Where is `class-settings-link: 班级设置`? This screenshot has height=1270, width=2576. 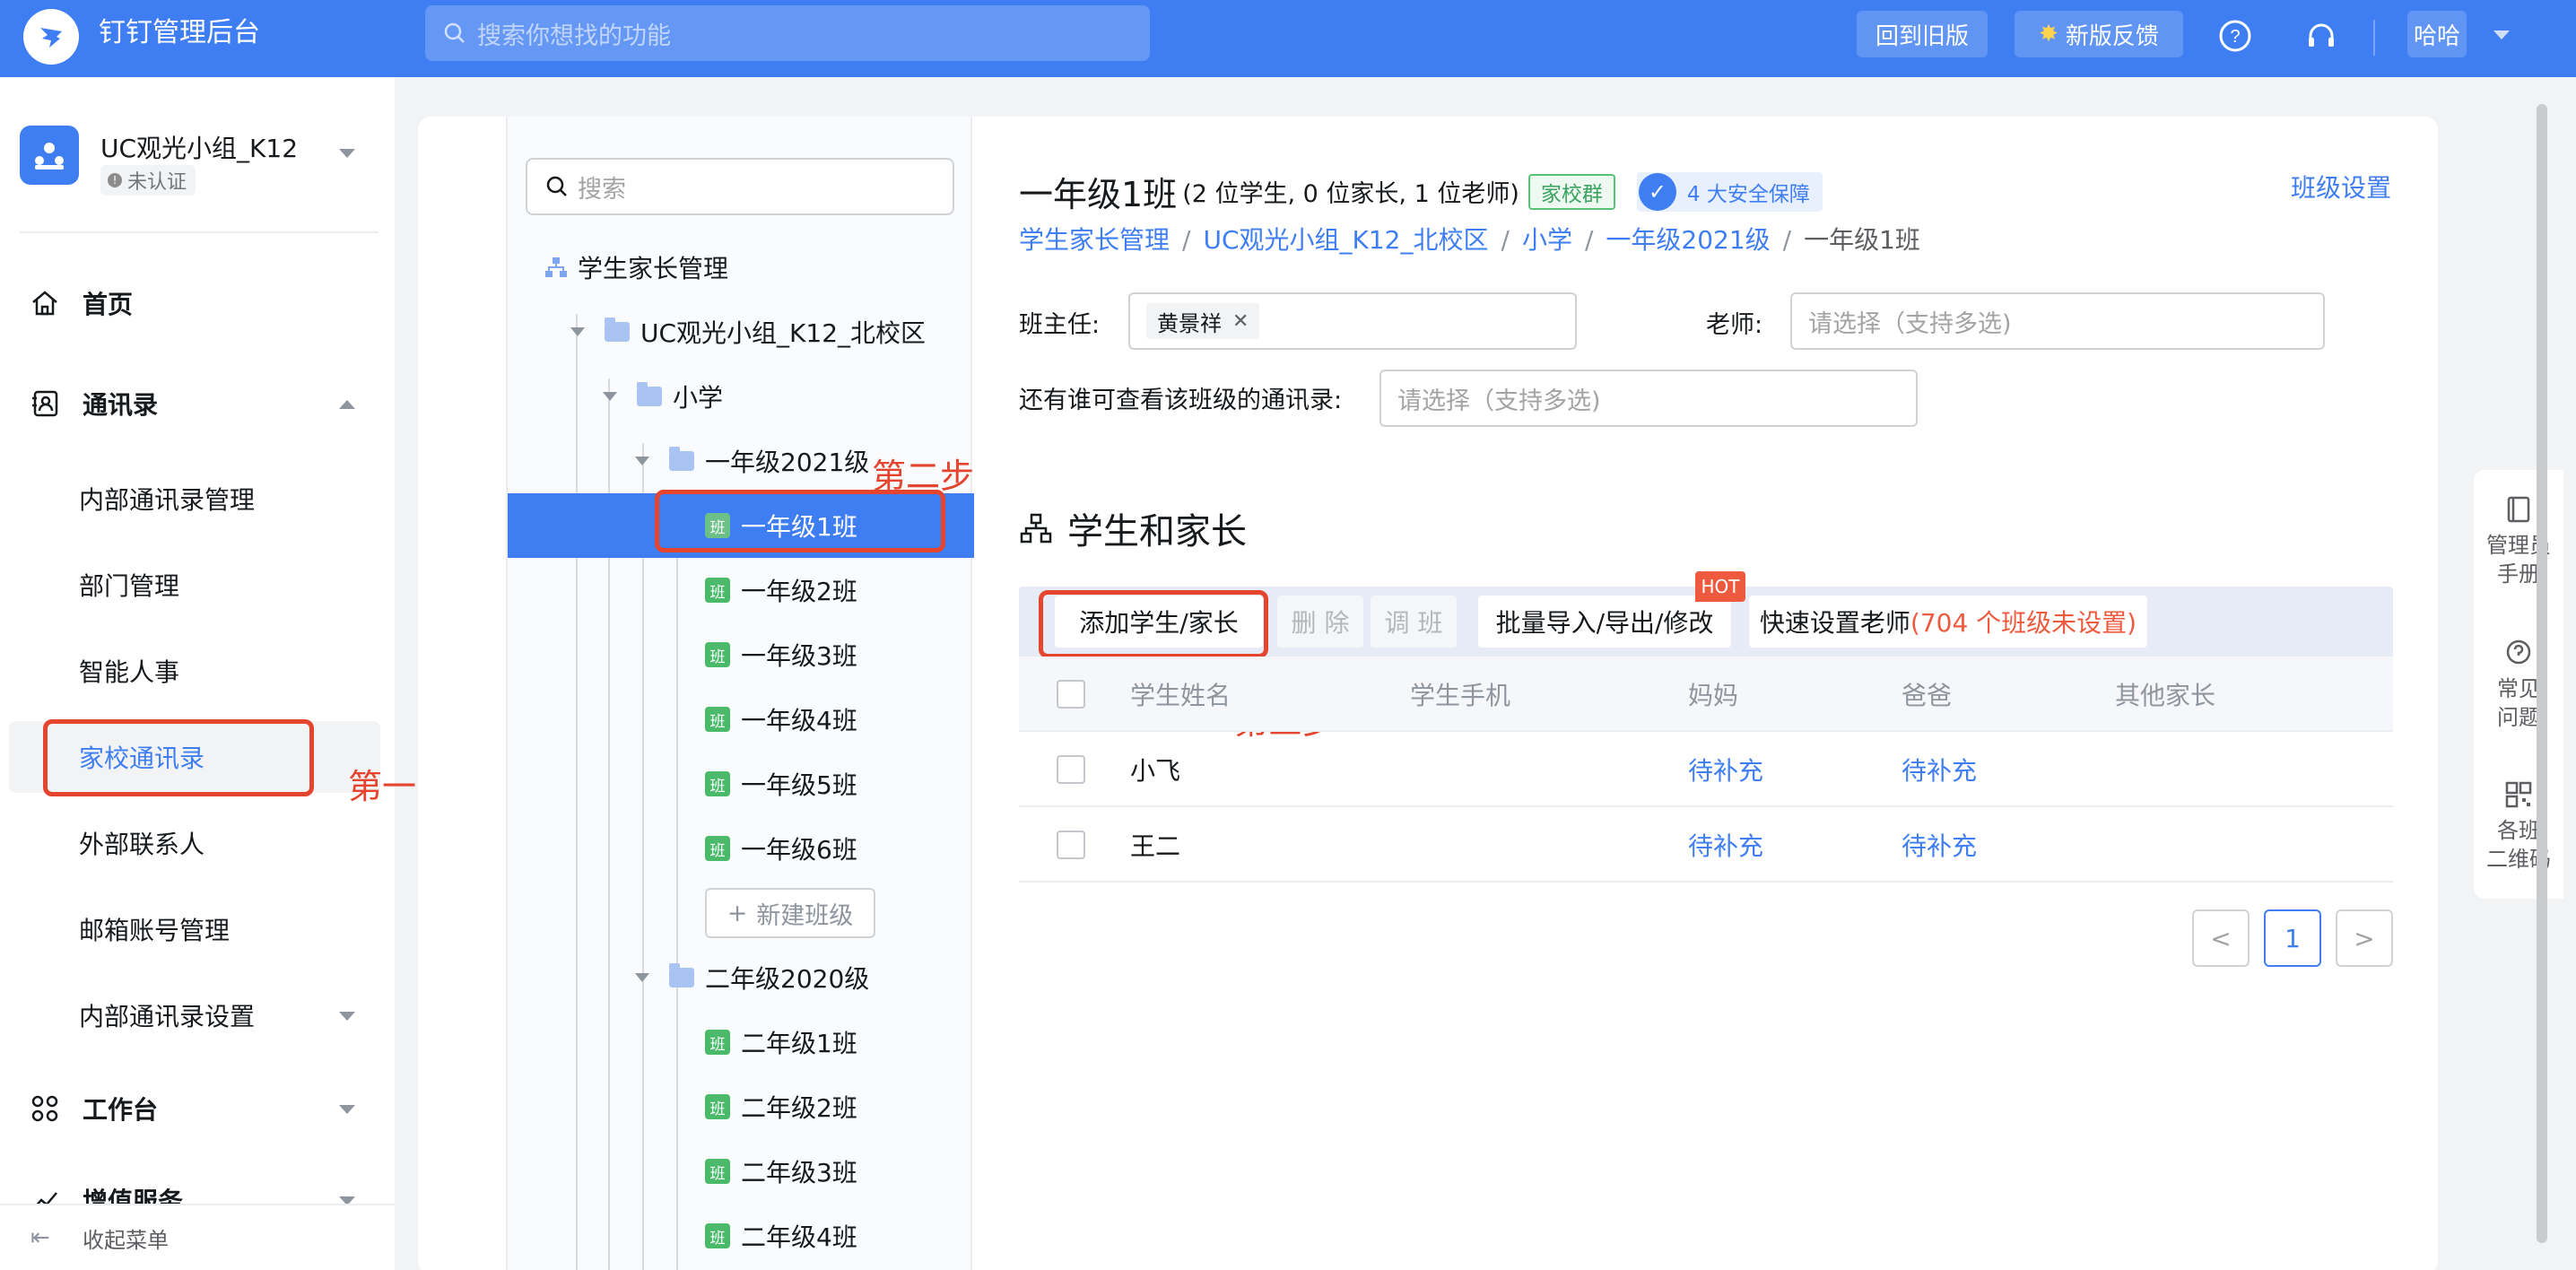 class-settings-link: 班级设置 is located at coordinates (2341, 186).